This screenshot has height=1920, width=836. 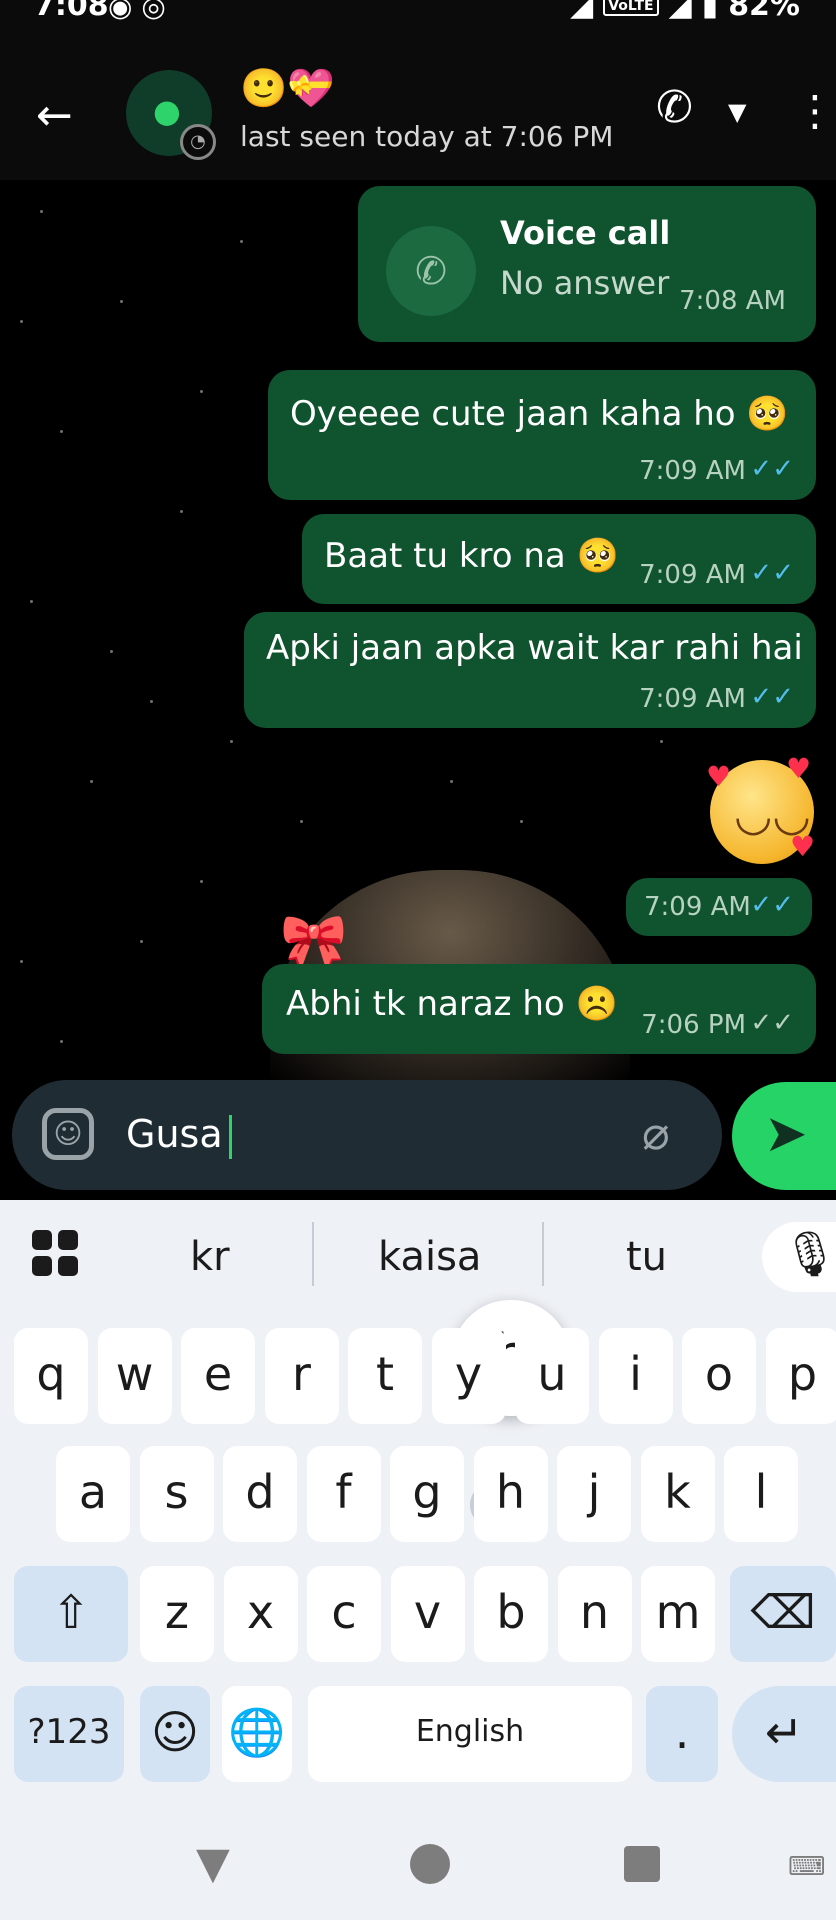 I want to click on voice-call-bubble: ✆ Voice call No answer 7:08 AM, so click(x=587, y=264).